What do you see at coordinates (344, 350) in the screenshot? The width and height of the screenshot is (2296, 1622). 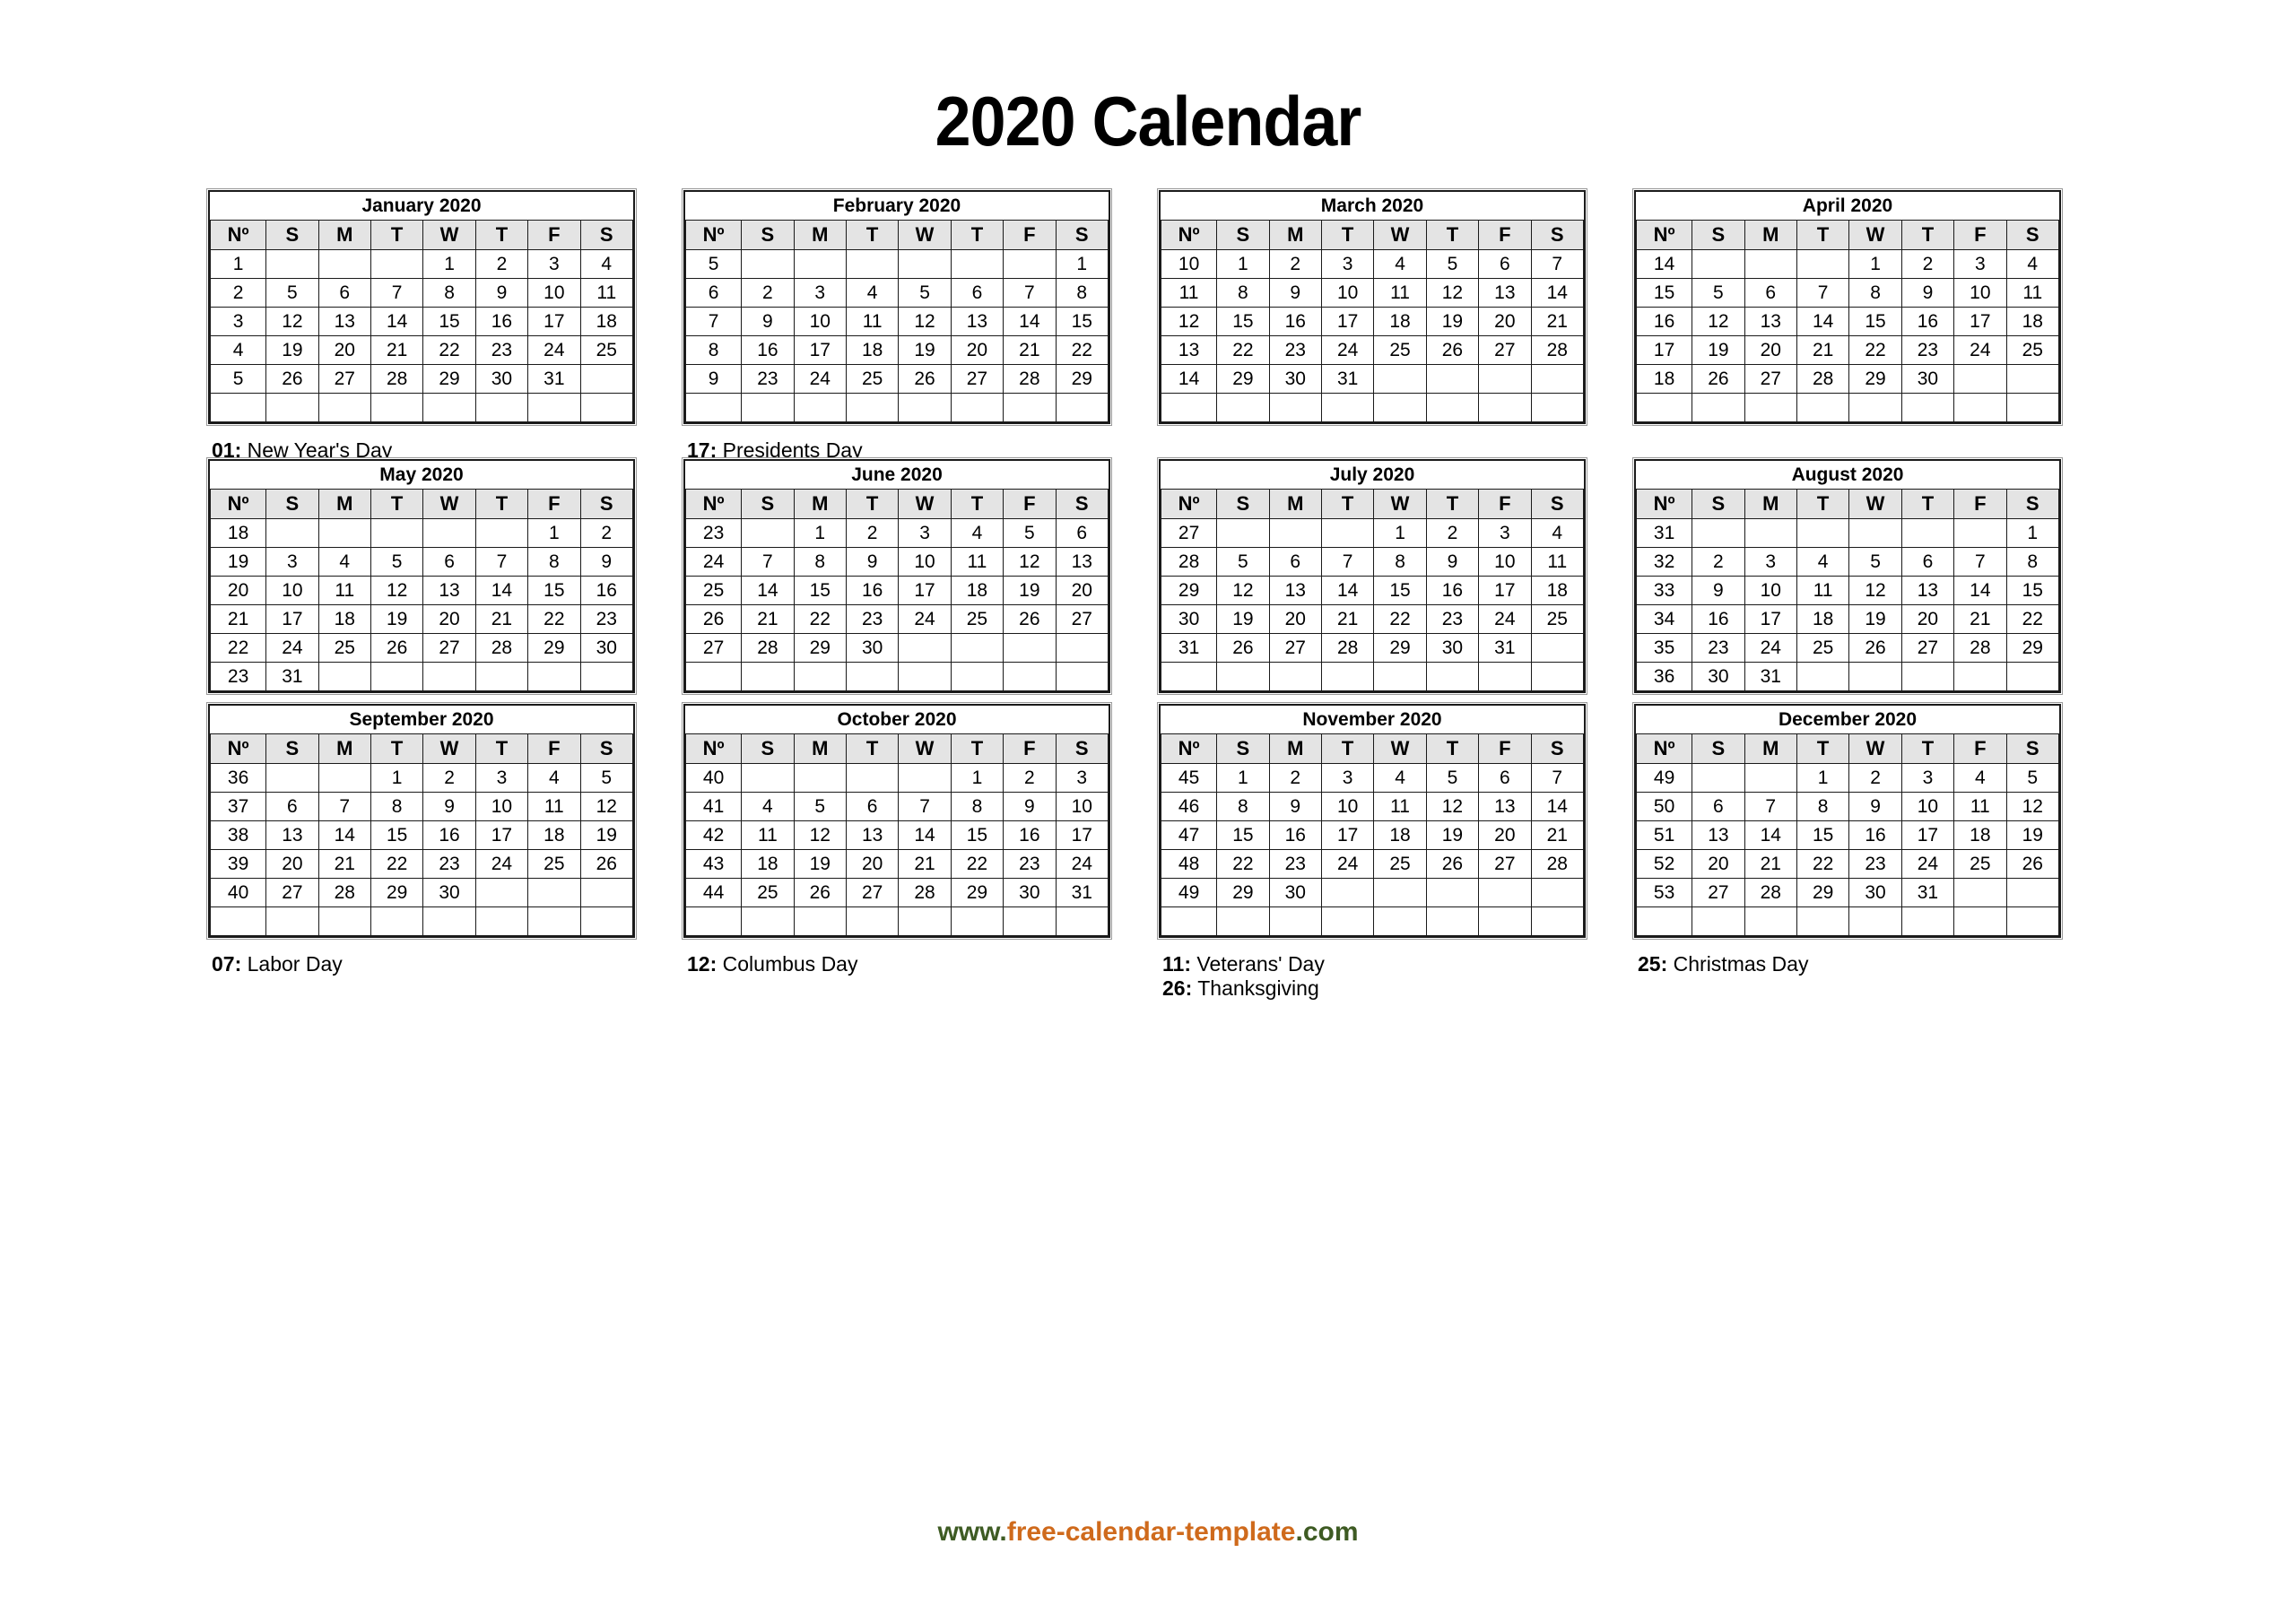 I see `holiday-day-cell: 20` at bounding box center [344, 350].